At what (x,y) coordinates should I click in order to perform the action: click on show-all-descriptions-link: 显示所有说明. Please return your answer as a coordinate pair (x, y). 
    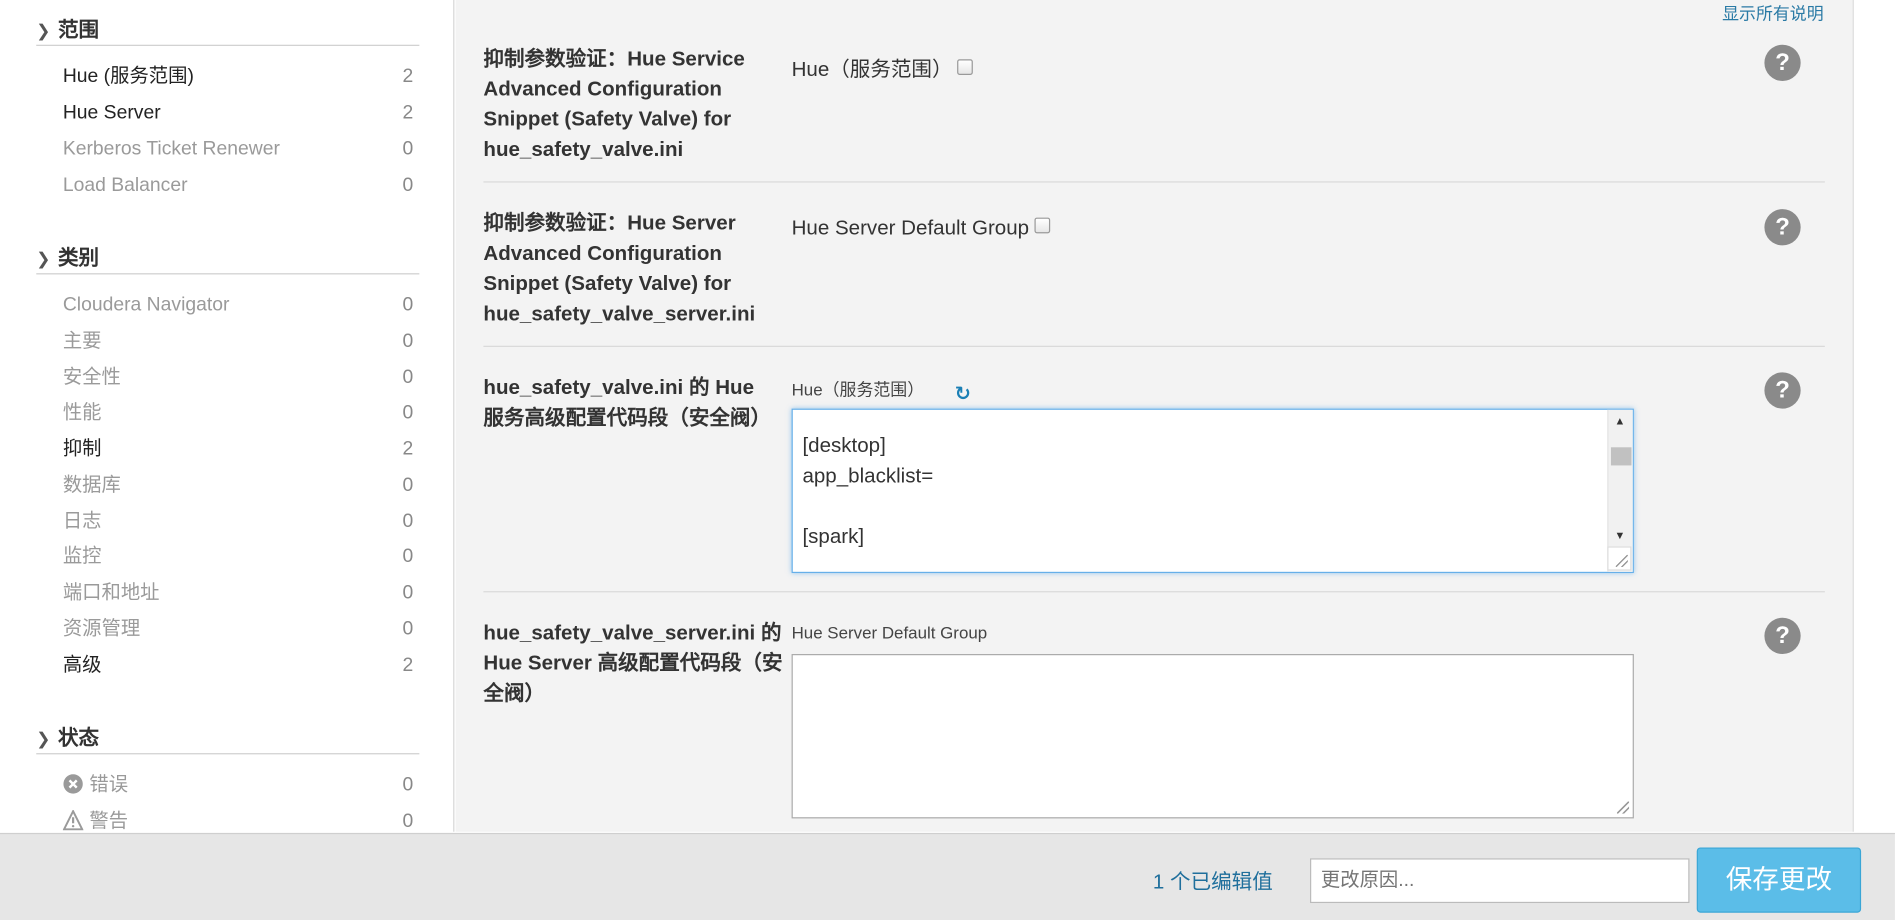
    Looking at the image, I should click on (1773, 13).